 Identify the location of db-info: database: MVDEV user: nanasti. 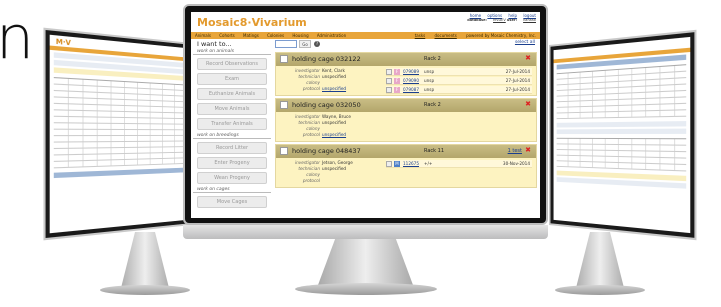
(501, 20).